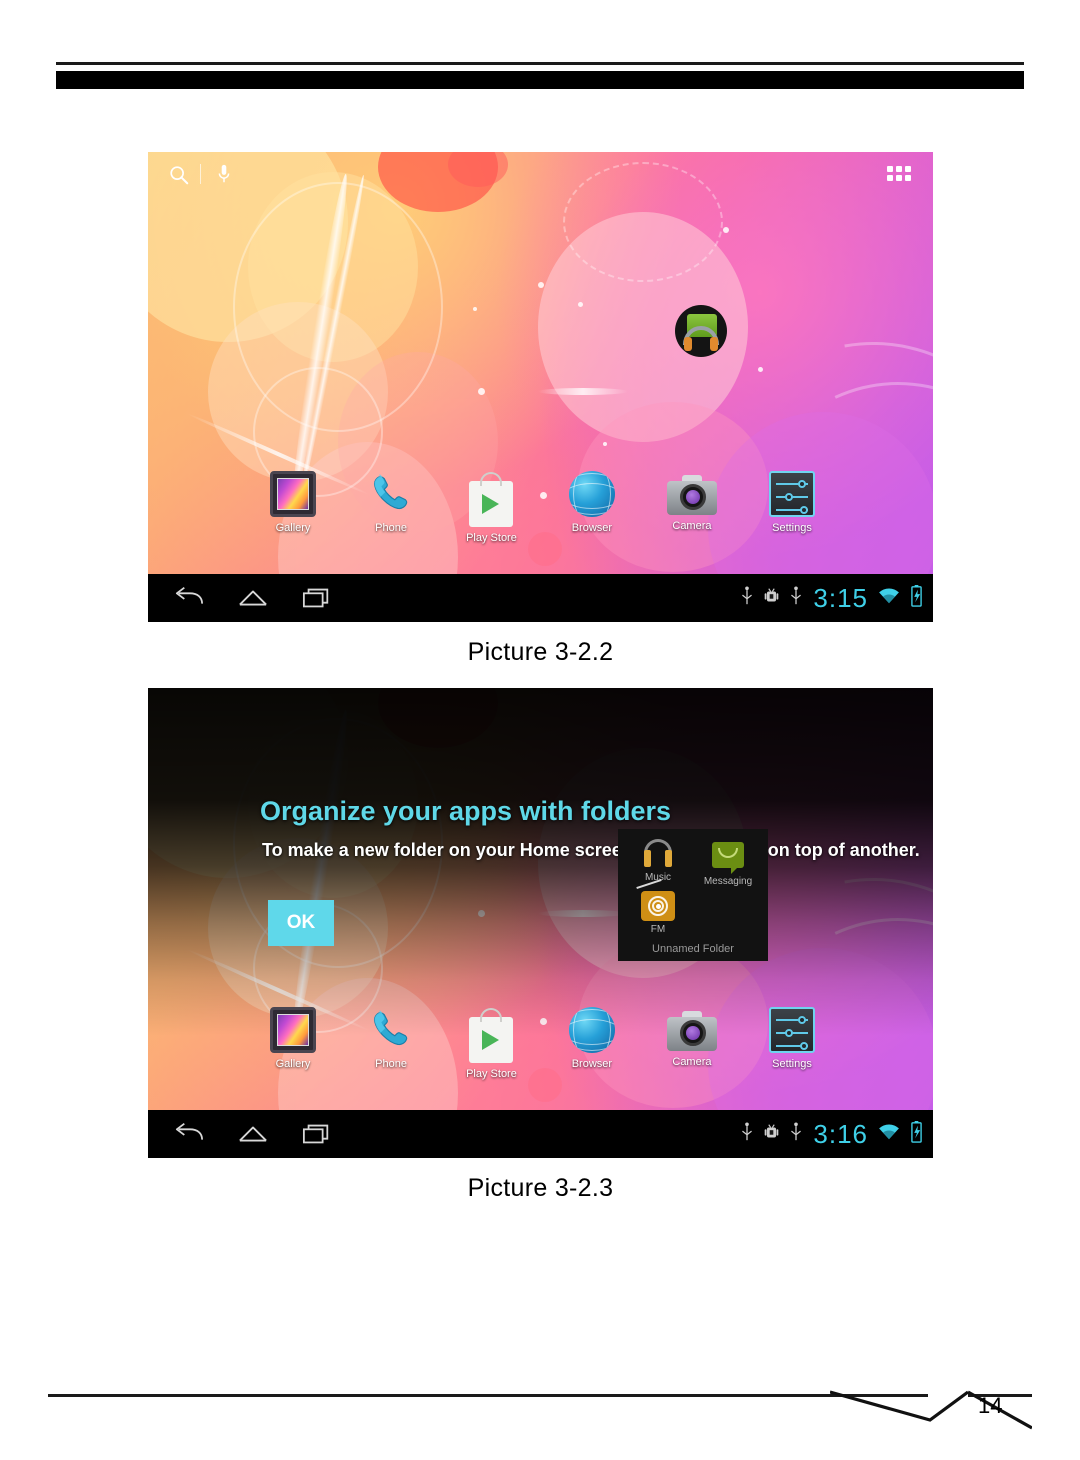  What do you see at coordinates (693, 949) in the screenshot?
I see `folder-name: Unnamed Folder` at bounding box center [693, 949].